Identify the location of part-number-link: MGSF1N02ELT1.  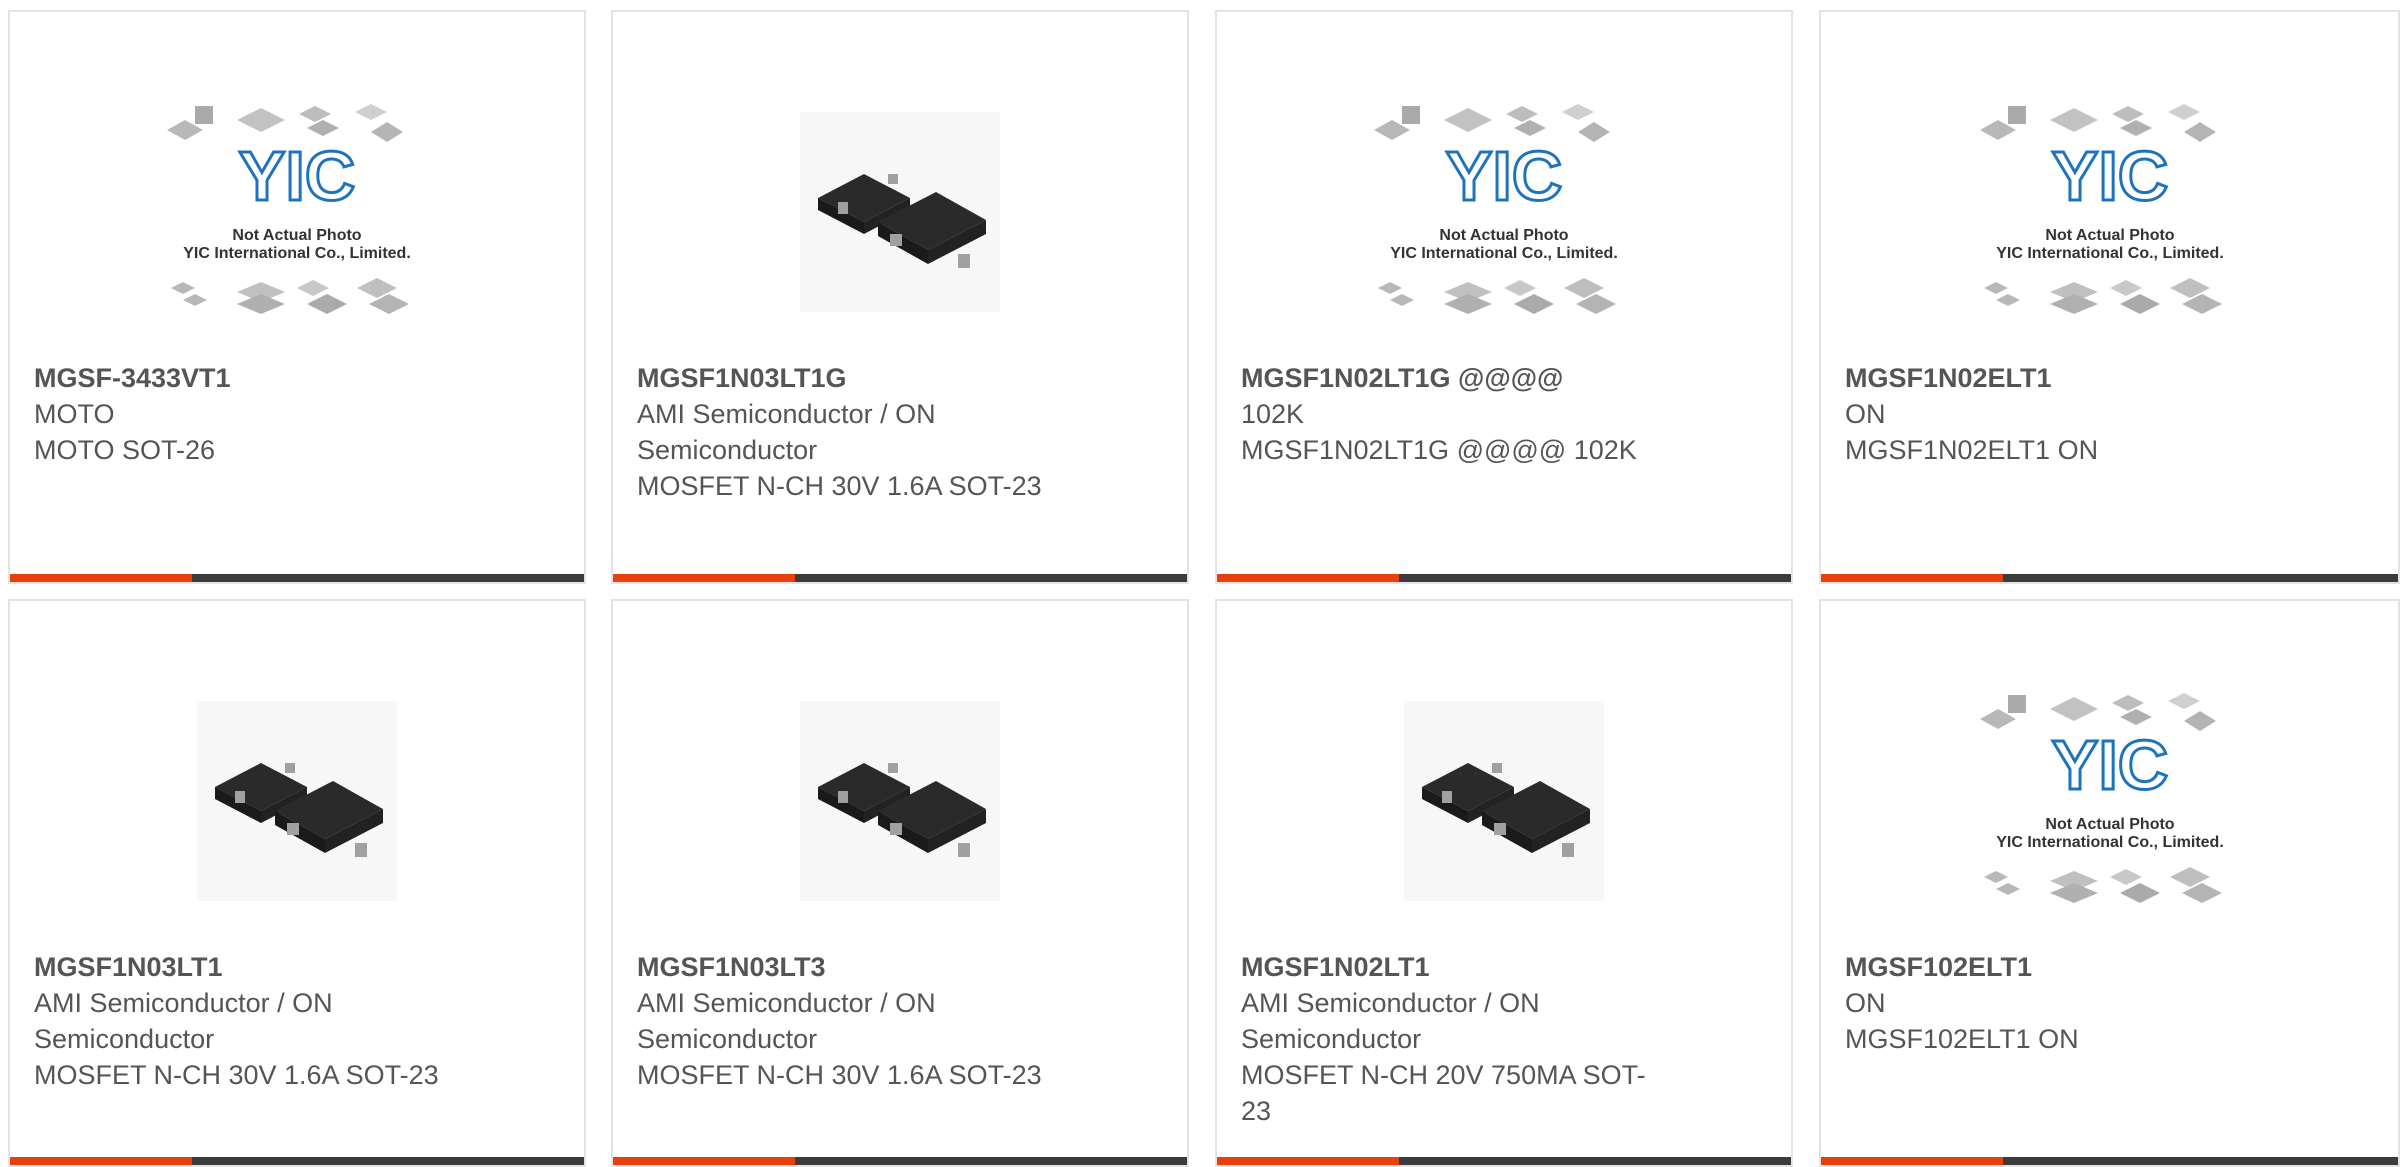
(2055, 378).